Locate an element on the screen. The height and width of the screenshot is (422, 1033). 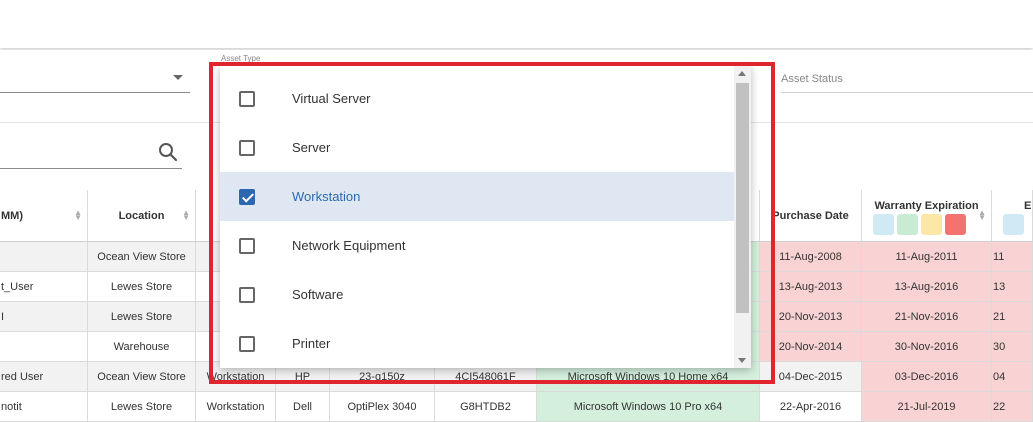
table-cell-purchase: 13-Aug-2013 is located at coordinates (811, 287).